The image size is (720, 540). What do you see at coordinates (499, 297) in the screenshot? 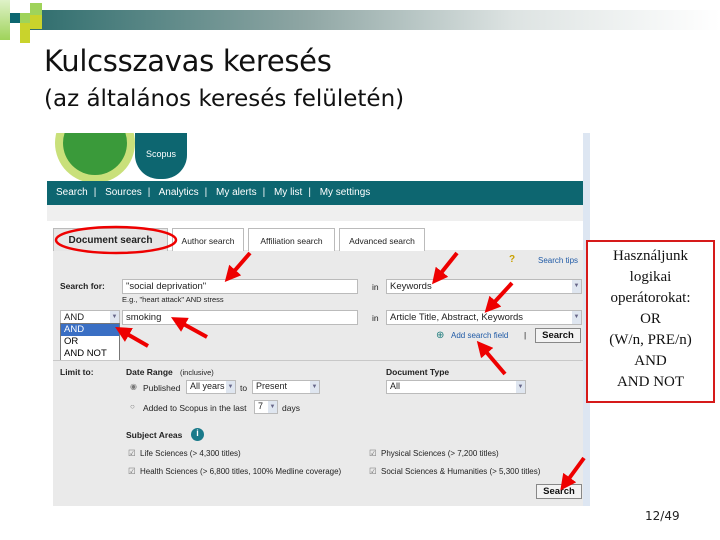
I see `arrow-field2` at bounding box center [499, 297].